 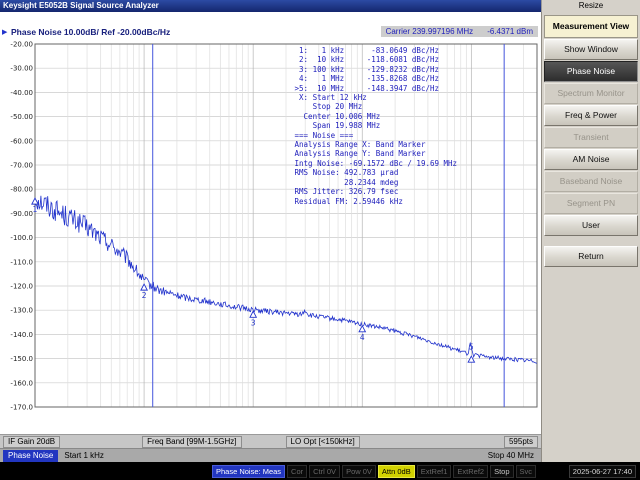 I want to click on softkey-baseband-noise: Baseband Noise, so click(x=591, y=181).